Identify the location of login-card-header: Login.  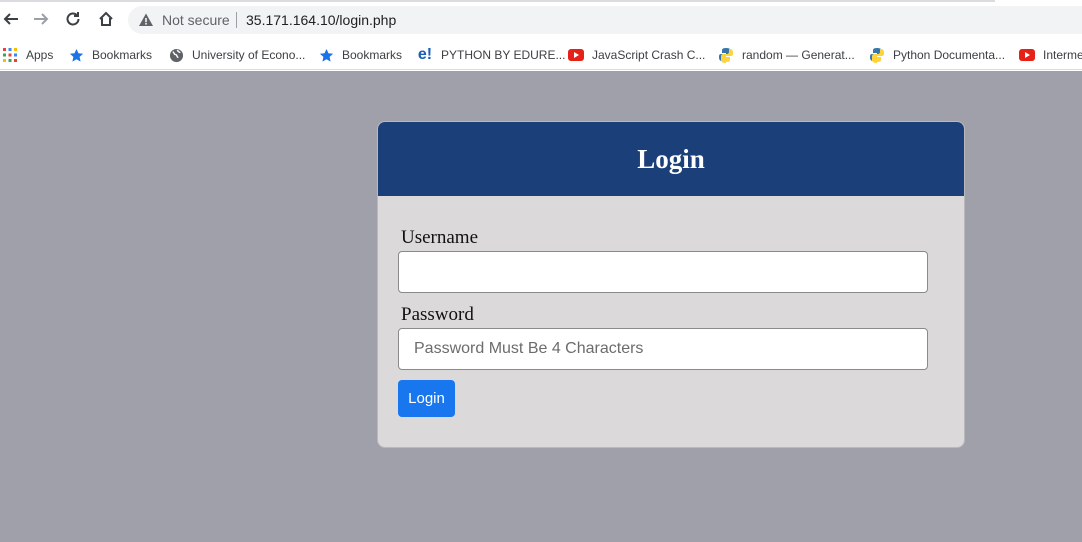
(671, 159).